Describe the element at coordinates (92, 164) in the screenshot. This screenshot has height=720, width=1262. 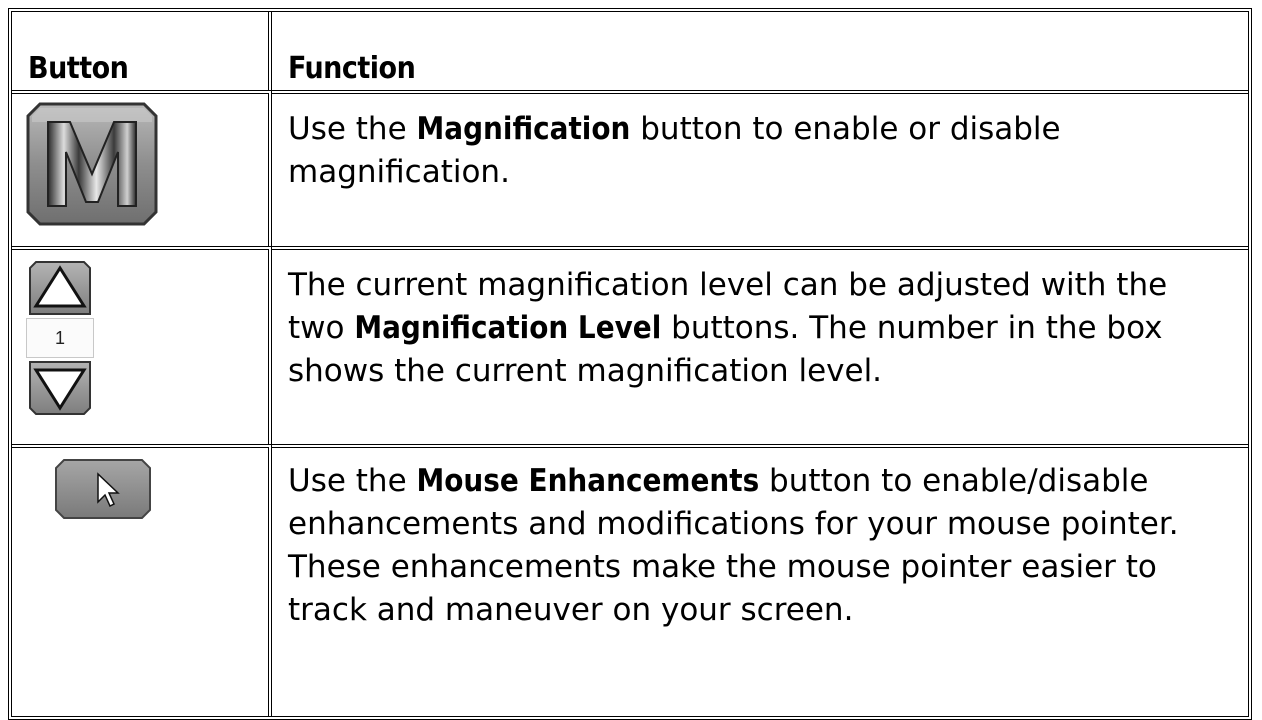
I see `magnification-m-icon` at that location.